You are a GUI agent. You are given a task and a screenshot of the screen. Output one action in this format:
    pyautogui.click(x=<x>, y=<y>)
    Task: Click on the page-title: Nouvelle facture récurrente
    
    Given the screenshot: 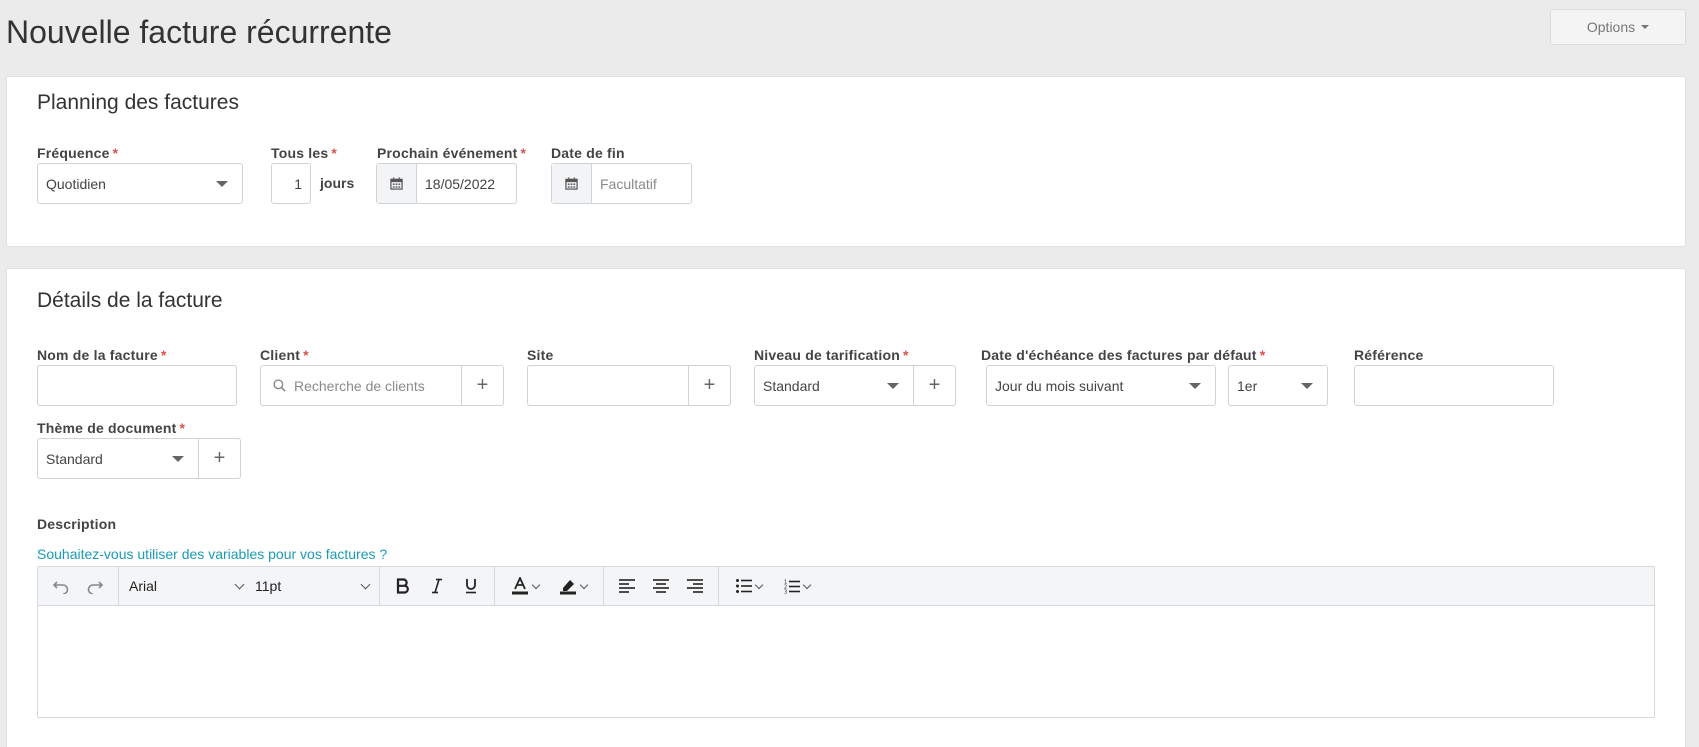 What is the action you would take?
    pyautogui.click(x=199, y=32)
    